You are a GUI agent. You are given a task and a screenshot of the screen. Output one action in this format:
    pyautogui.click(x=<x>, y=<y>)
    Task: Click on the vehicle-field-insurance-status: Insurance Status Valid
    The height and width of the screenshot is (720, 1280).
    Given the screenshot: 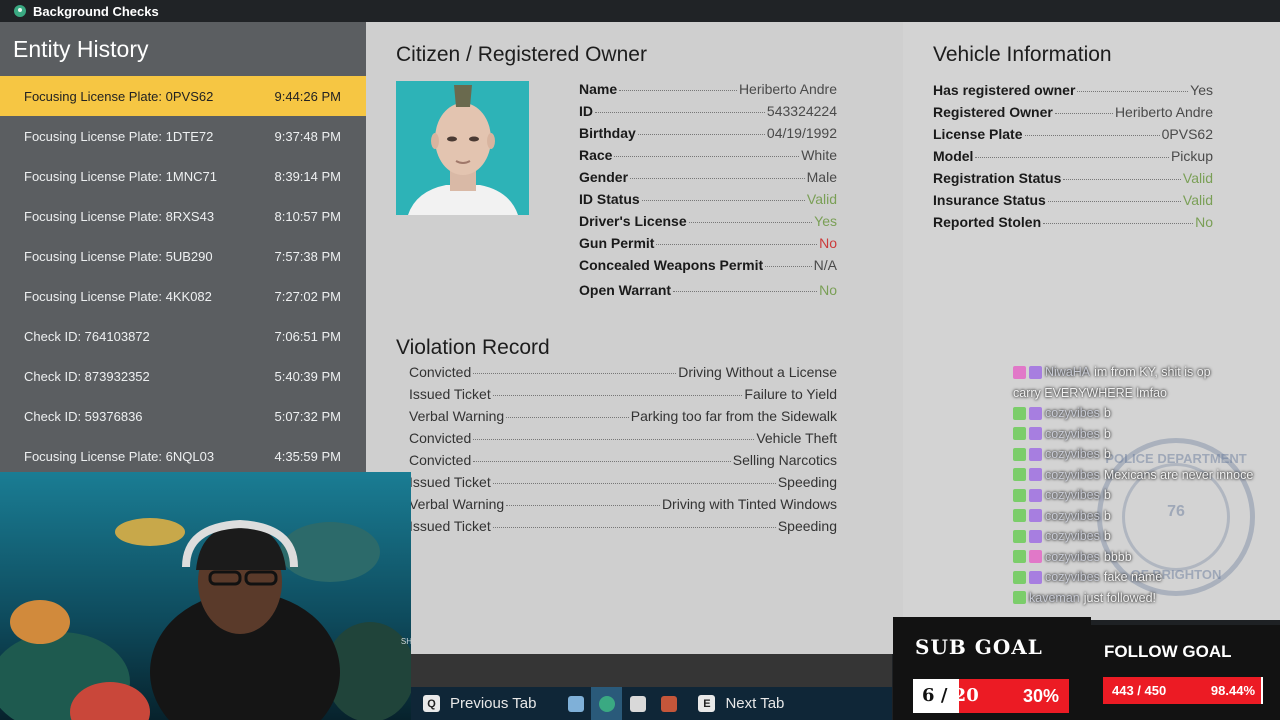 What is the action you would take?
    pyautogui.click(x=1073, y=201)
    